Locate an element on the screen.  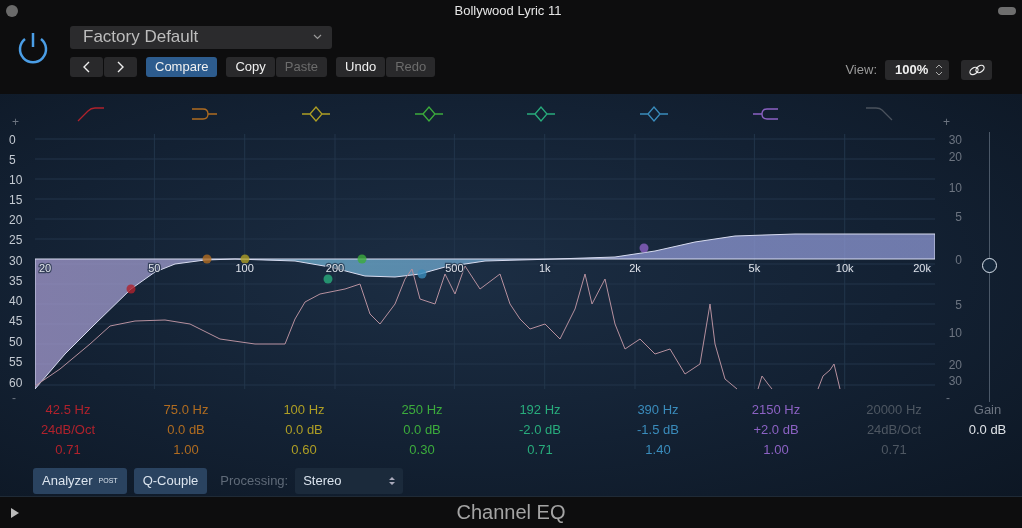
previous-button is located at coordinates (86, 66).